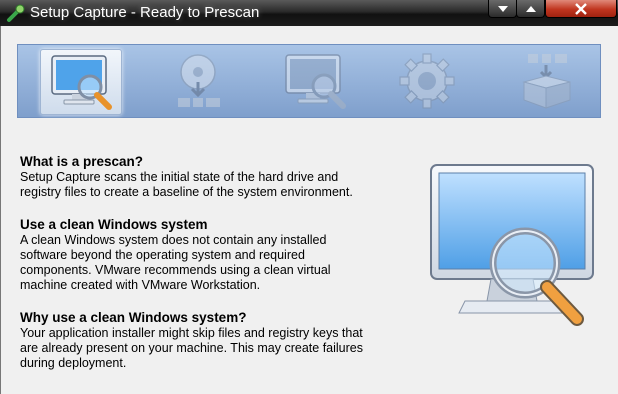 Image resolution: width=618 pixels, height=394 pixels. I want to click on close-icon, so click(581, 8).